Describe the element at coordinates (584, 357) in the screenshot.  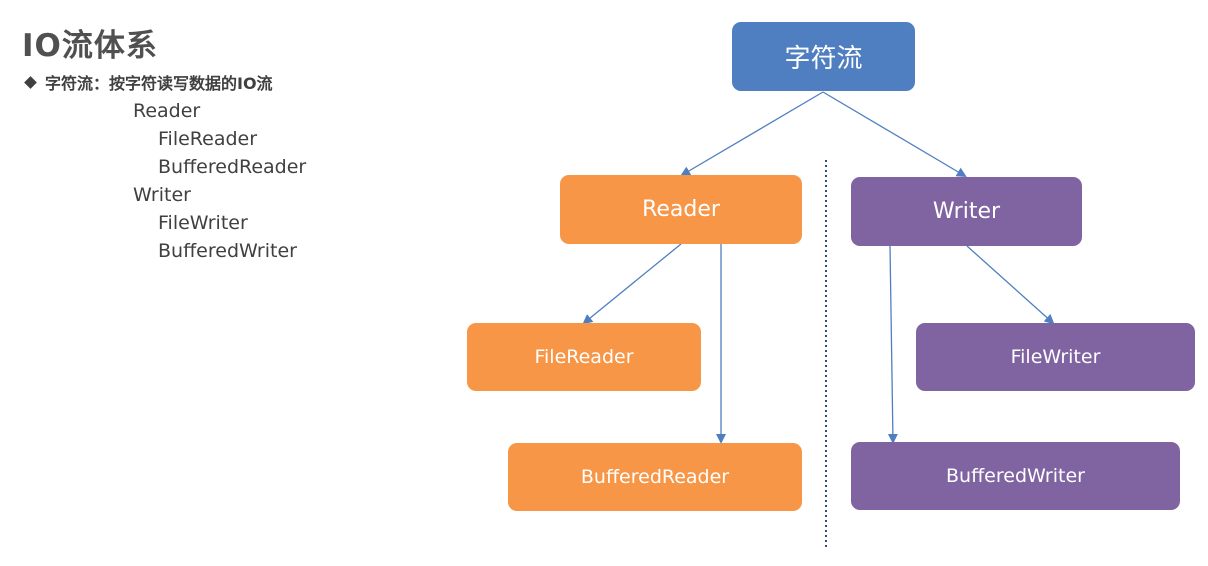
I see `node-filereader: FileReader` at that location.